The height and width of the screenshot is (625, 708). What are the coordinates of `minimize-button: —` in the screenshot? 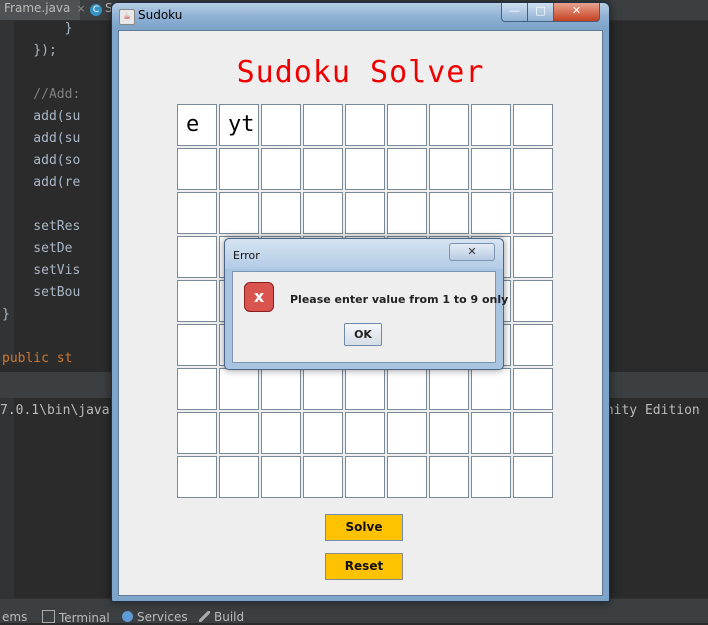 It's located at (514, 12).